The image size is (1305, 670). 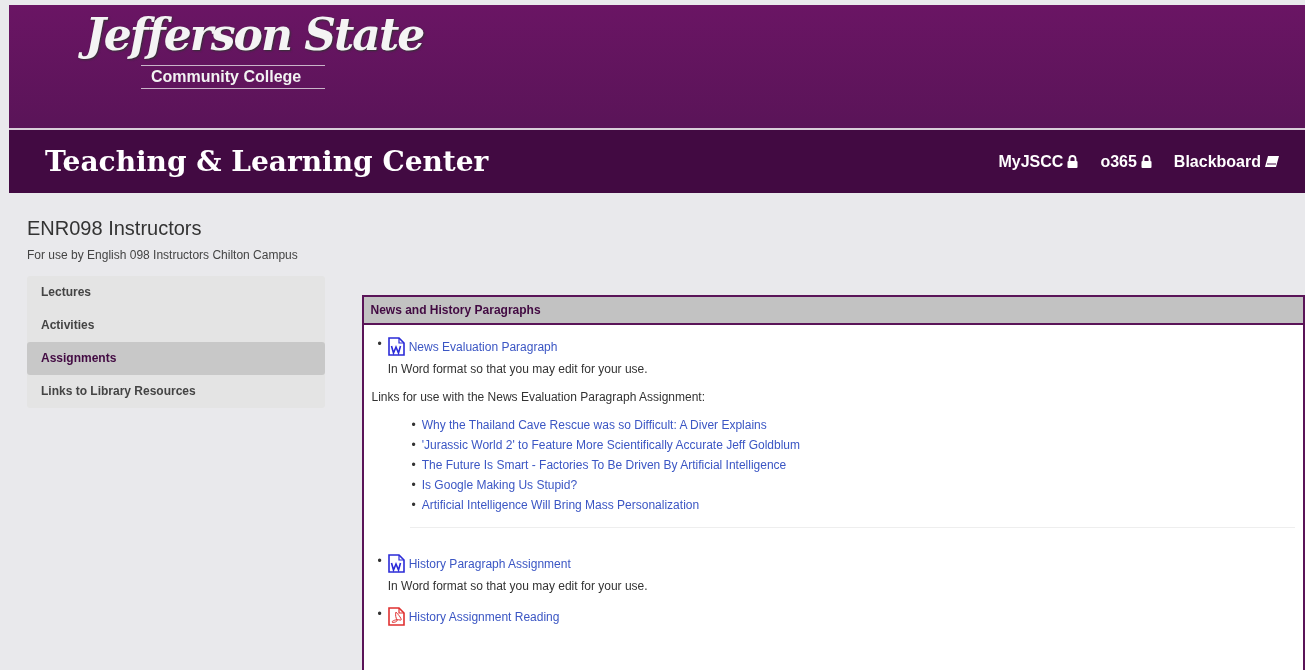 I want to click on site-title: Teaching & Learning Center, so click(x=267, y=161).